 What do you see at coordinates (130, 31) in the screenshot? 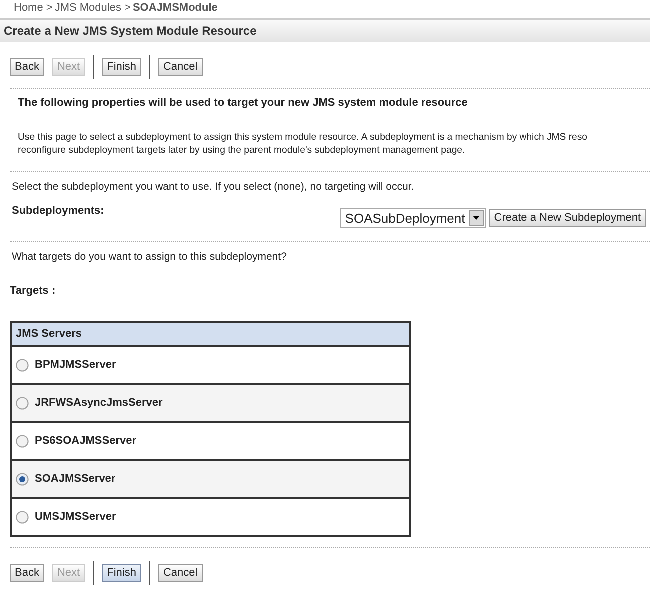
I see `page-title: Create a New JMS System Module Resource` at bounding box center [130, 31].